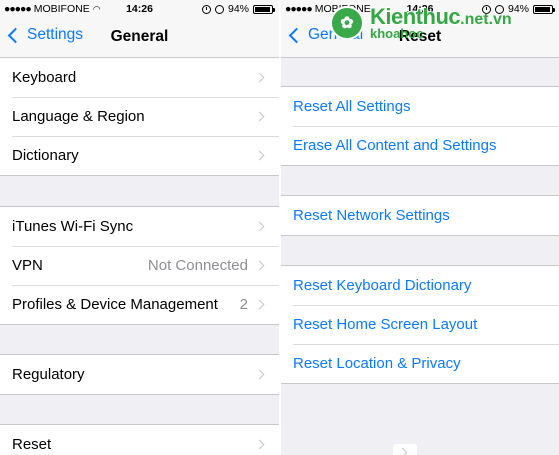 The image size is (559, 455). What do you see at coordinates (197, 265) in the screenshot?
I see `vpn-status: Not Connected` at bounding box center [197, 265].